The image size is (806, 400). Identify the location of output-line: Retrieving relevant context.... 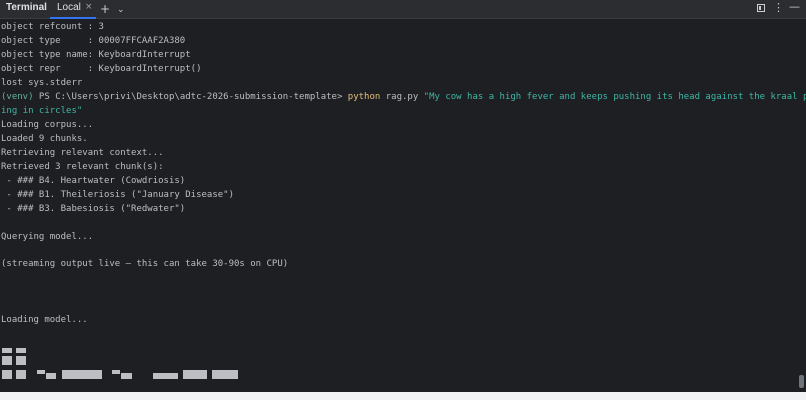
(82, 153).